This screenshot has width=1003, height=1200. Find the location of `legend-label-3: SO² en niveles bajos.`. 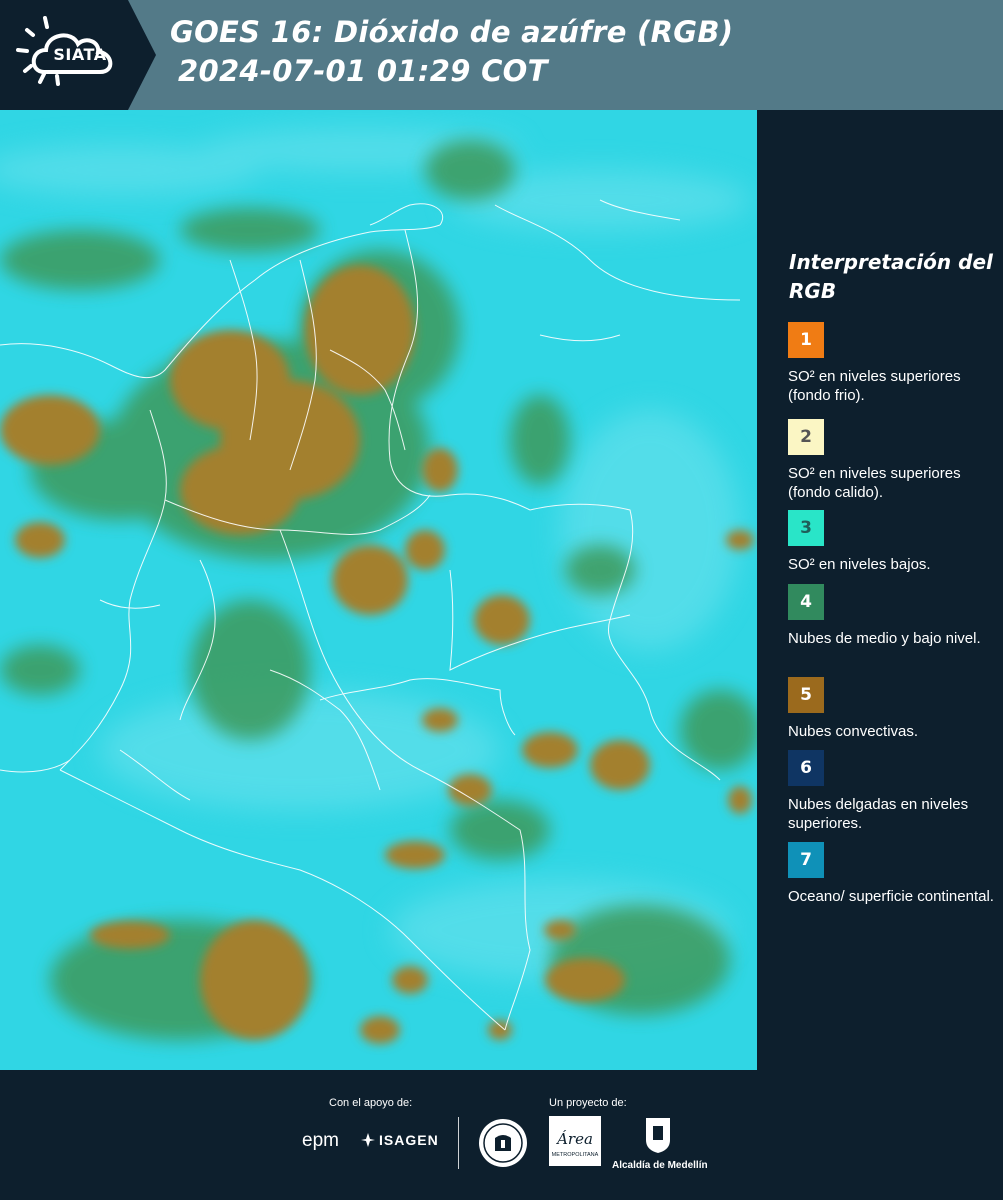

legend-label-3: SO² en niveles bajos. is located at coordinates (859, 564).